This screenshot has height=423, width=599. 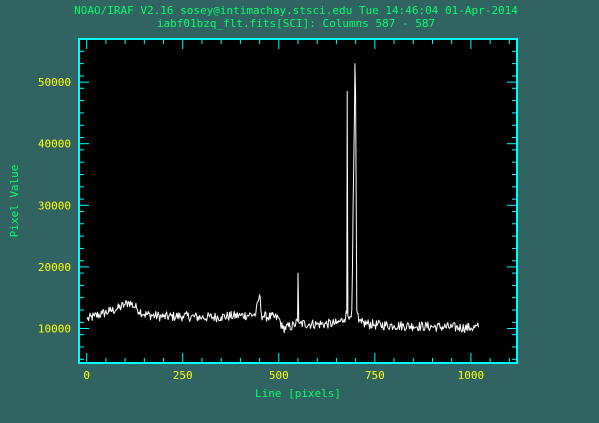 What do you see at coordinates (14, 201) in the screenshot?
I see `y-axis-label: Pixel Value` at bounding box center [14, 201].